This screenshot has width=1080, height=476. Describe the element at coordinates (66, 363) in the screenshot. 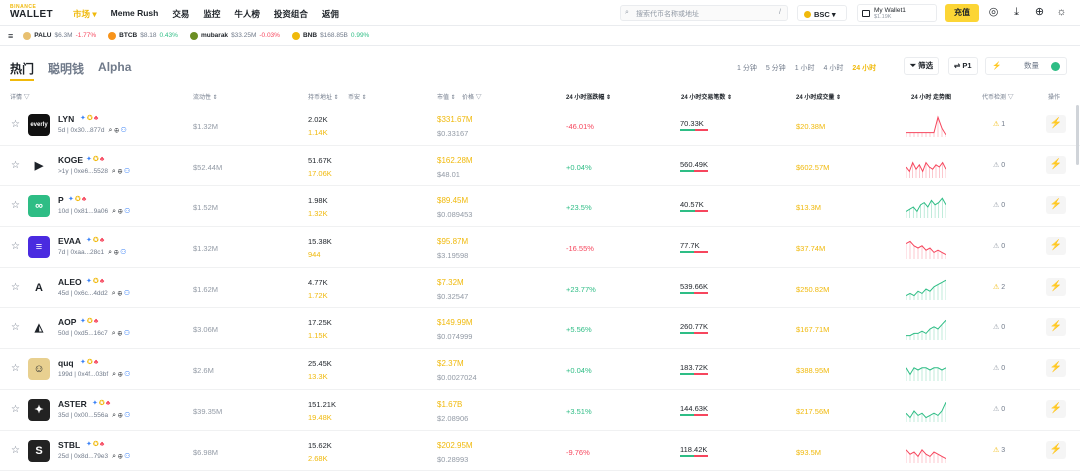

I see `token-name: quq` at that location.